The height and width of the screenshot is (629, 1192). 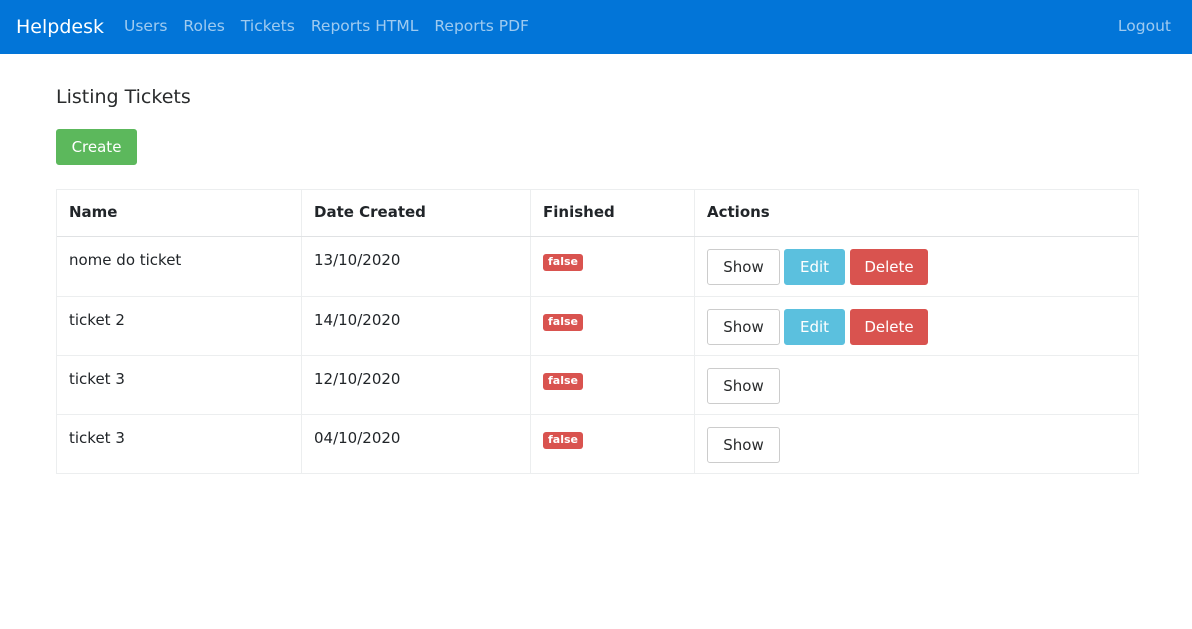 I want to click on logout-link: Logout, so click(x=1144, y=26).